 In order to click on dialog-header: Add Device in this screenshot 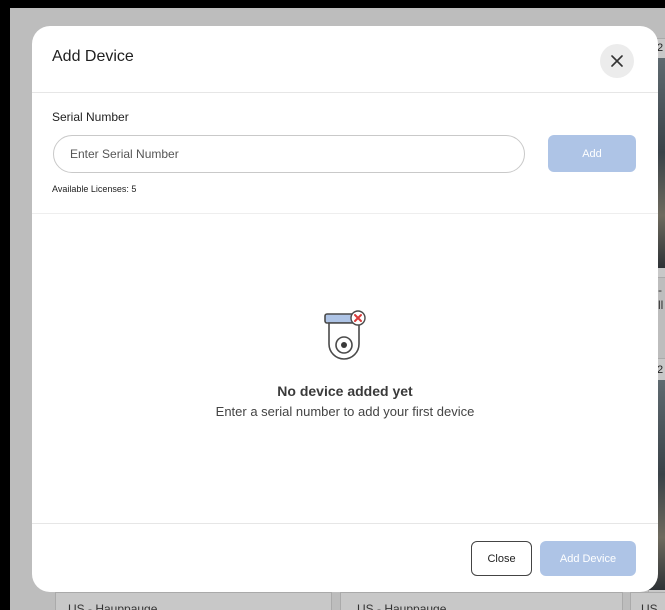, I will do `click(345, 59)`.